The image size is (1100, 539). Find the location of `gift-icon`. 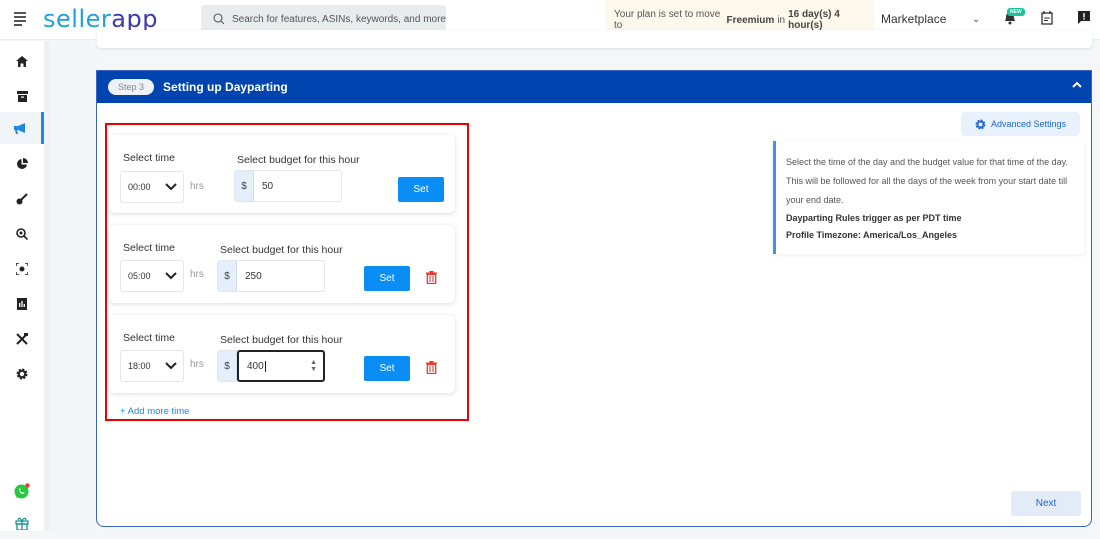

gift-icon is located at coordinates (22, 523).